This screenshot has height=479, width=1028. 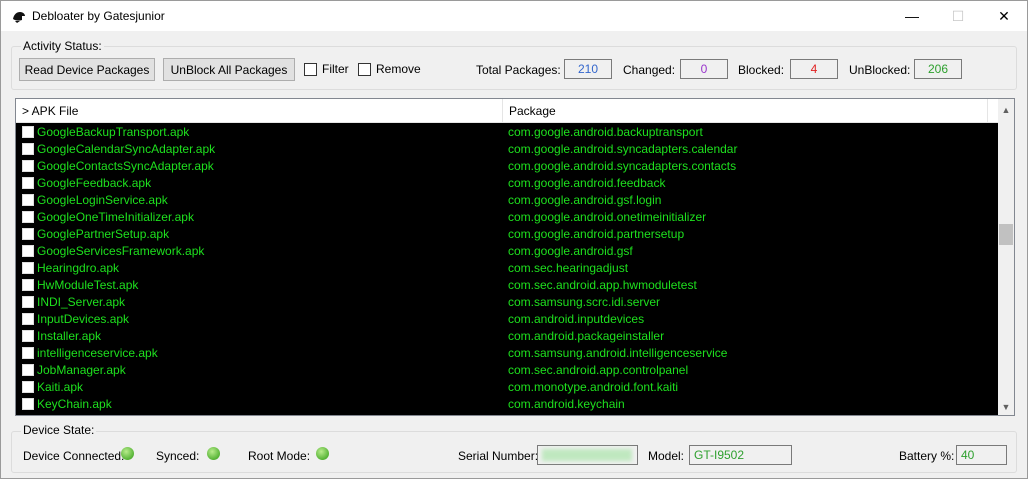 What do you see at coordinates (938, 69) in the screenshot?
I see `unblocked-value: 206` at bounding box center [938, 69].